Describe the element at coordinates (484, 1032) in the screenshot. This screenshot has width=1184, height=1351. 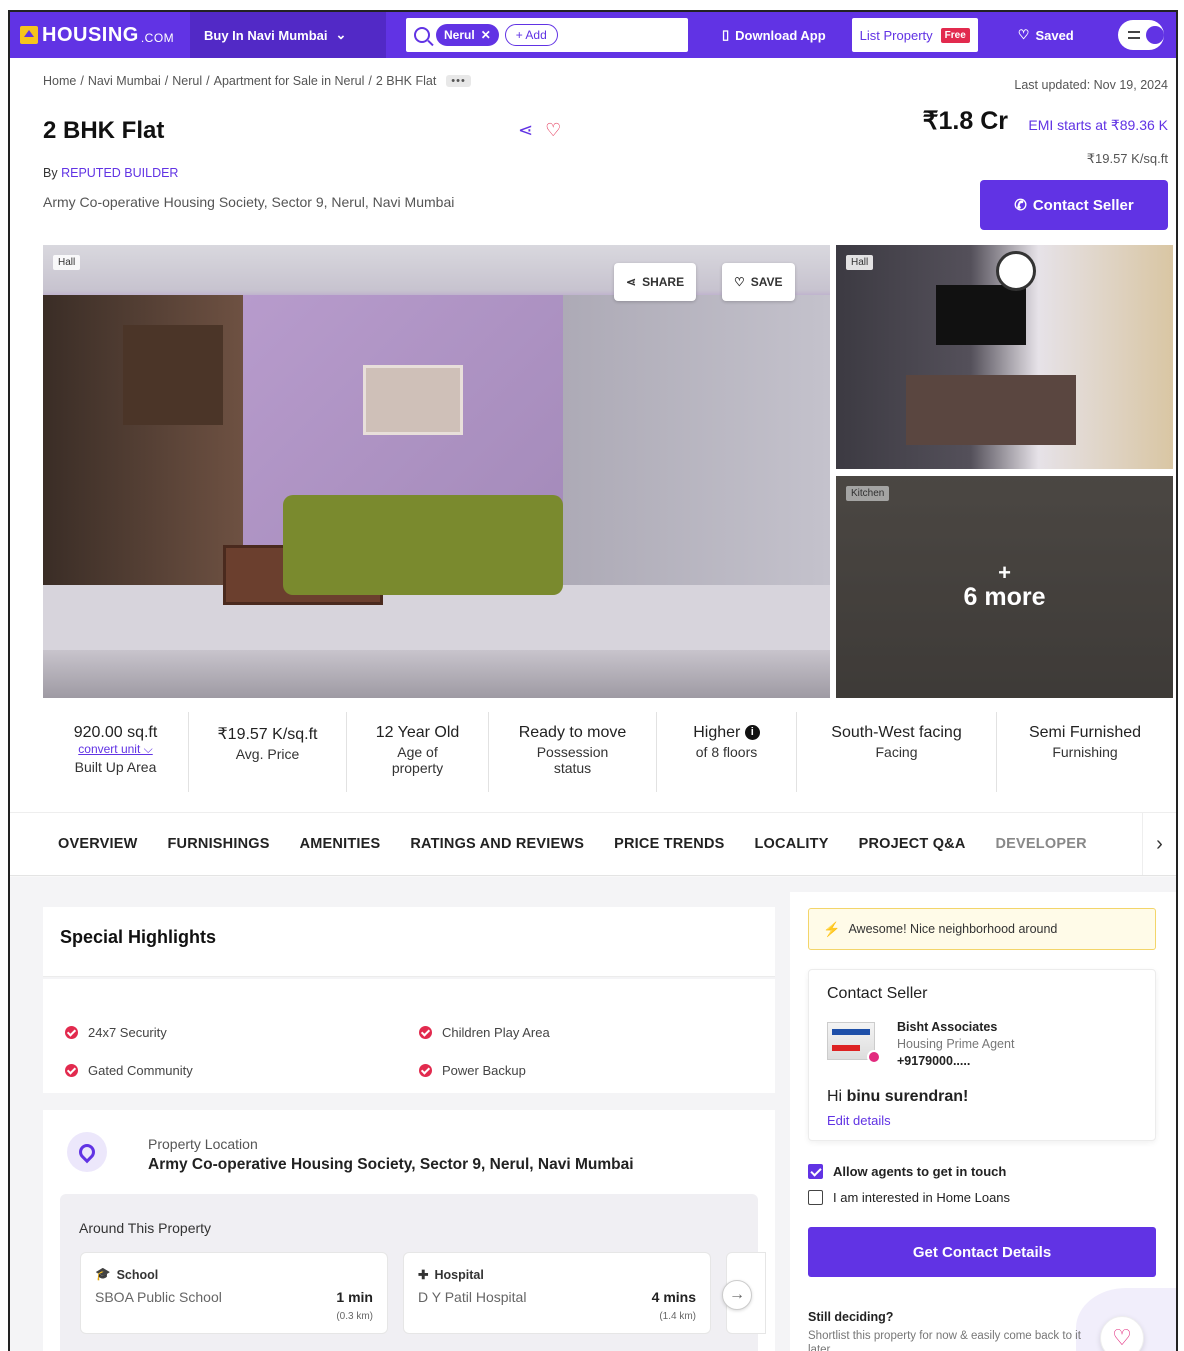
I see `highlight-item: Children Play Area` at that location.